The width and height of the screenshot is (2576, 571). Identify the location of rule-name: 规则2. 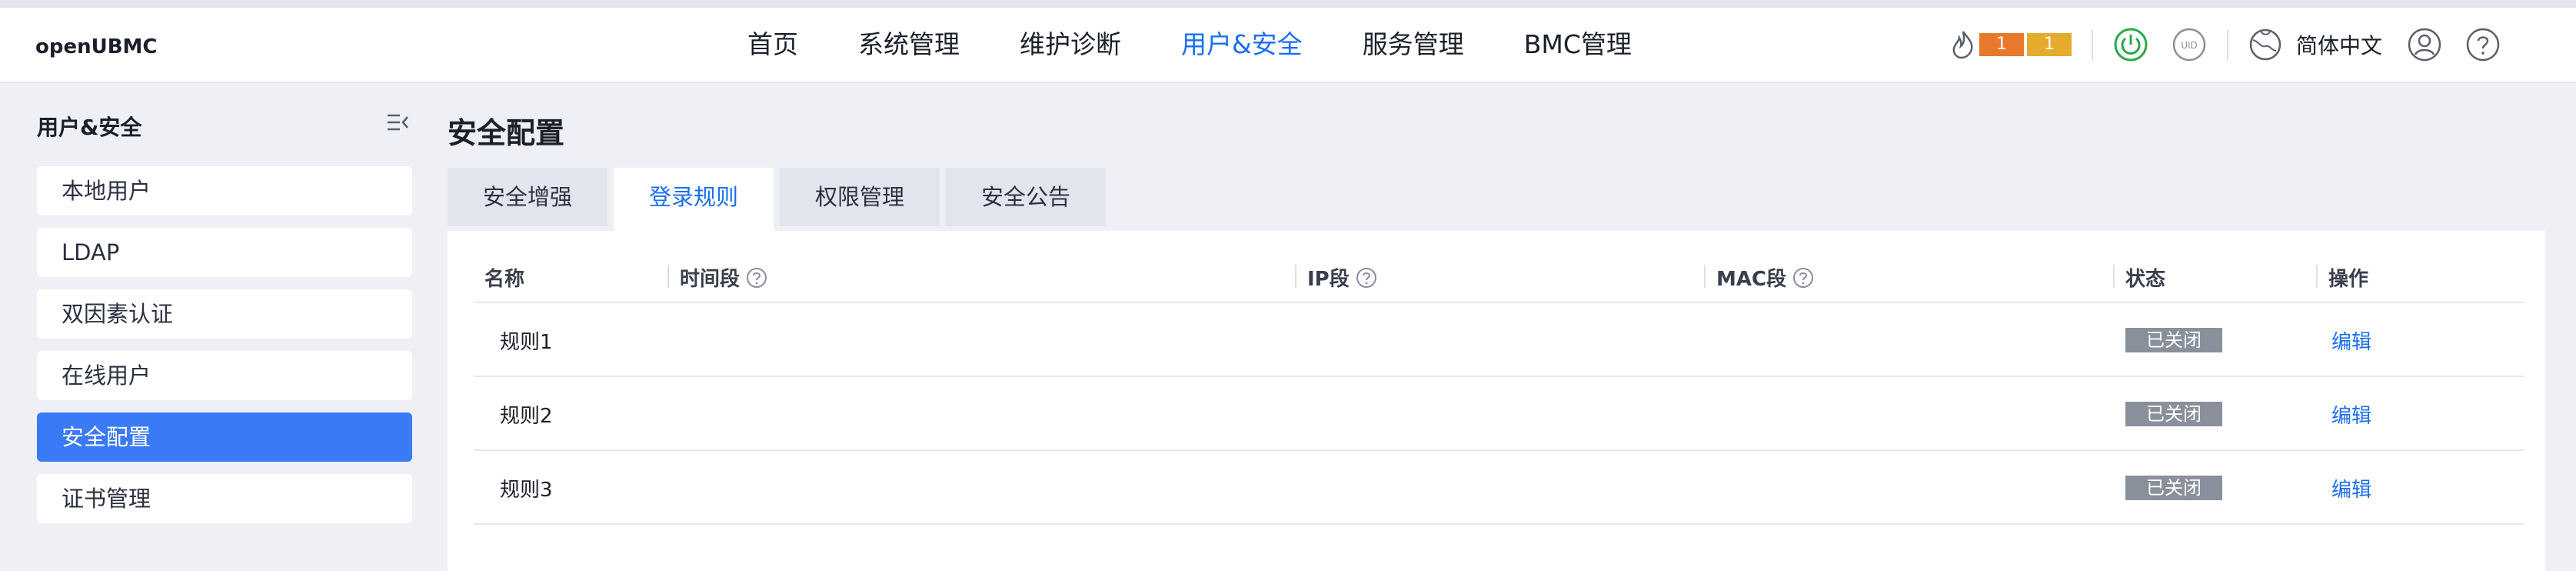
(526, 417).